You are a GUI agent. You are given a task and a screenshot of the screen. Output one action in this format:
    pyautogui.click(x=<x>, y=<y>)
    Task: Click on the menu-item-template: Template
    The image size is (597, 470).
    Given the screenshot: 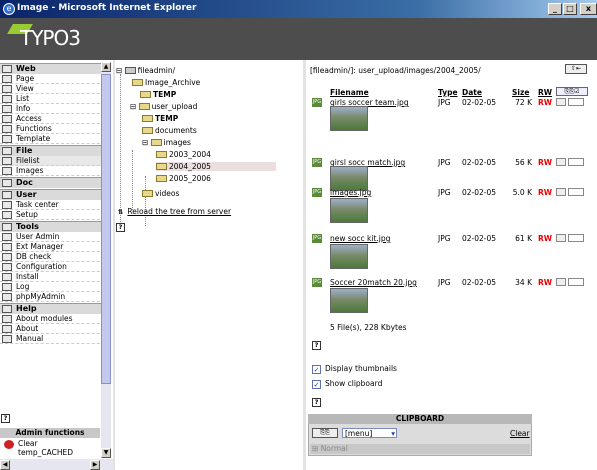 What is the action you would take?
    pyautogui.click(x=55, y=139)
    